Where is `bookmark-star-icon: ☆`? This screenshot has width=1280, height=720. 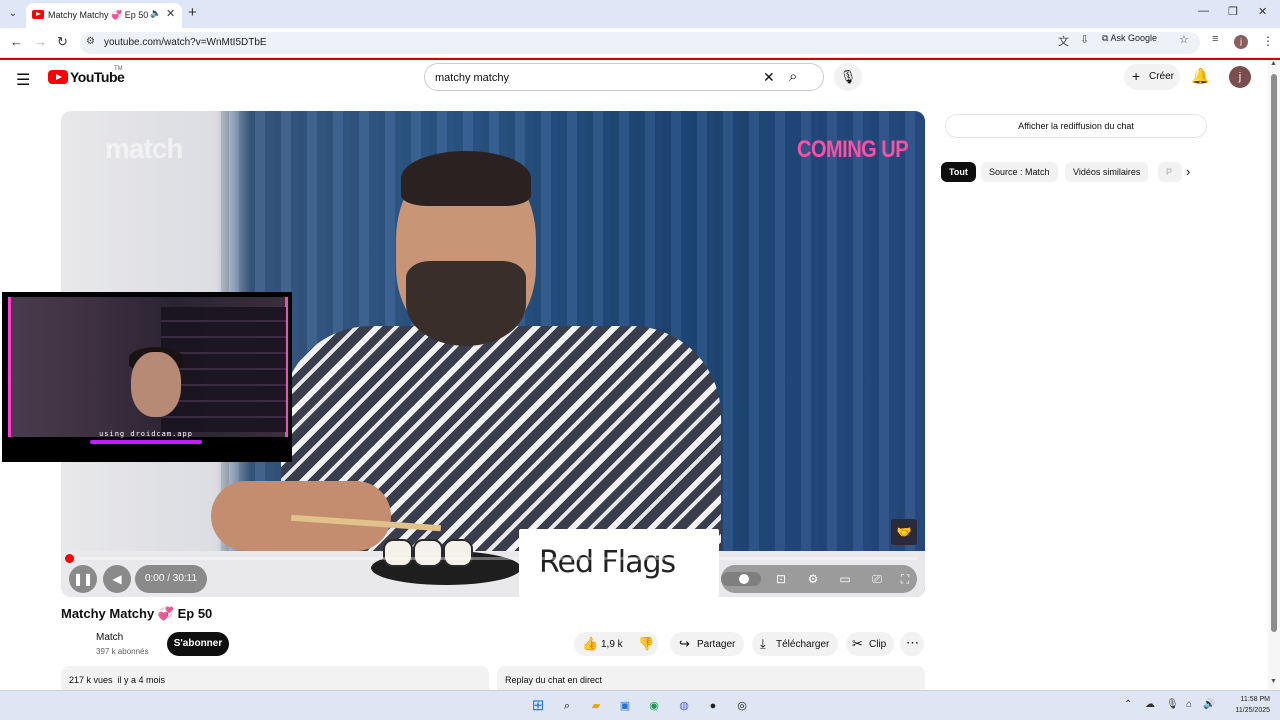
bookmark-star-icon: ☆ is located at coordinates (1184, 39).